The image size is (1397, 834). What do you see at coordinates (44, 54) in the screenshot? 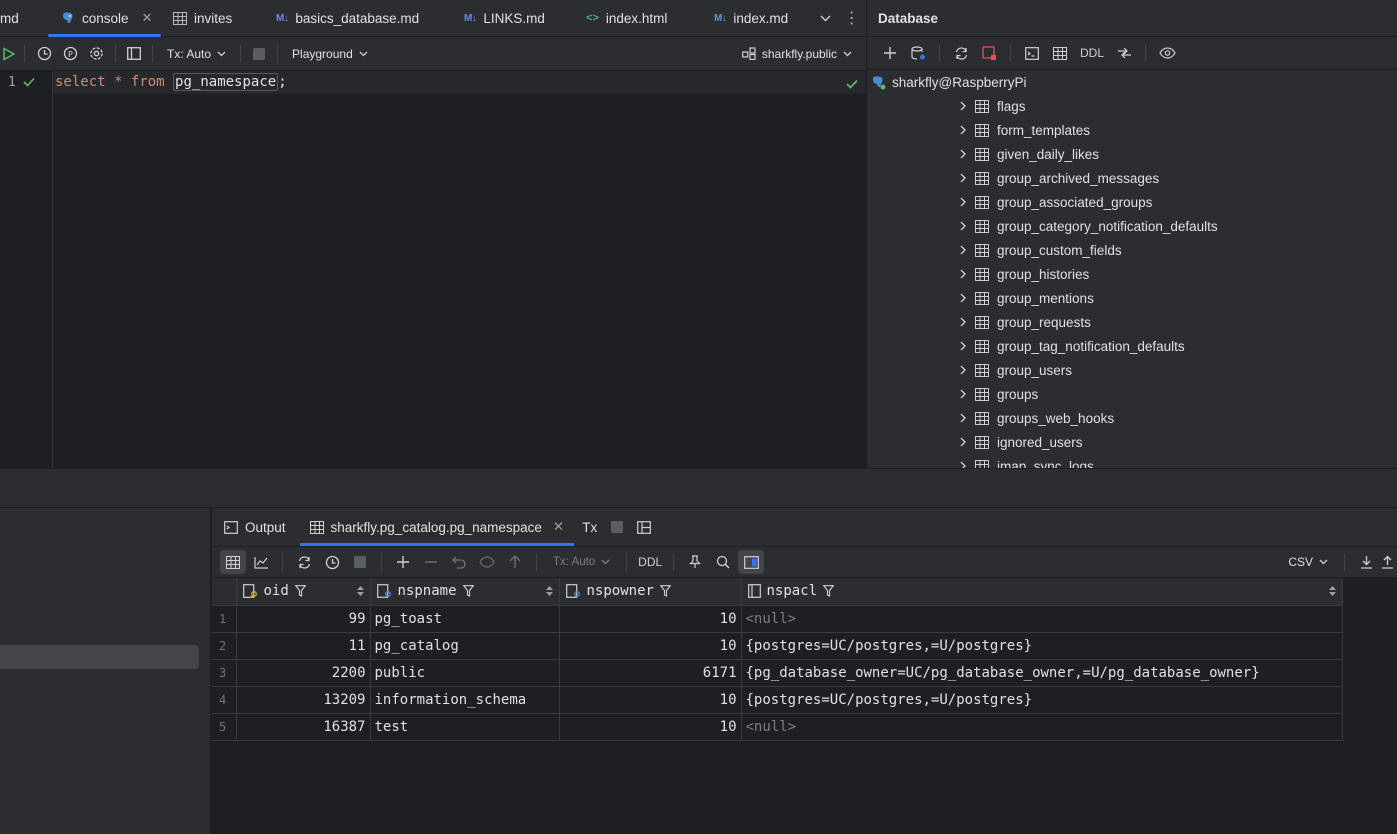
I see `history-icon` at bounding box center [44, 54].